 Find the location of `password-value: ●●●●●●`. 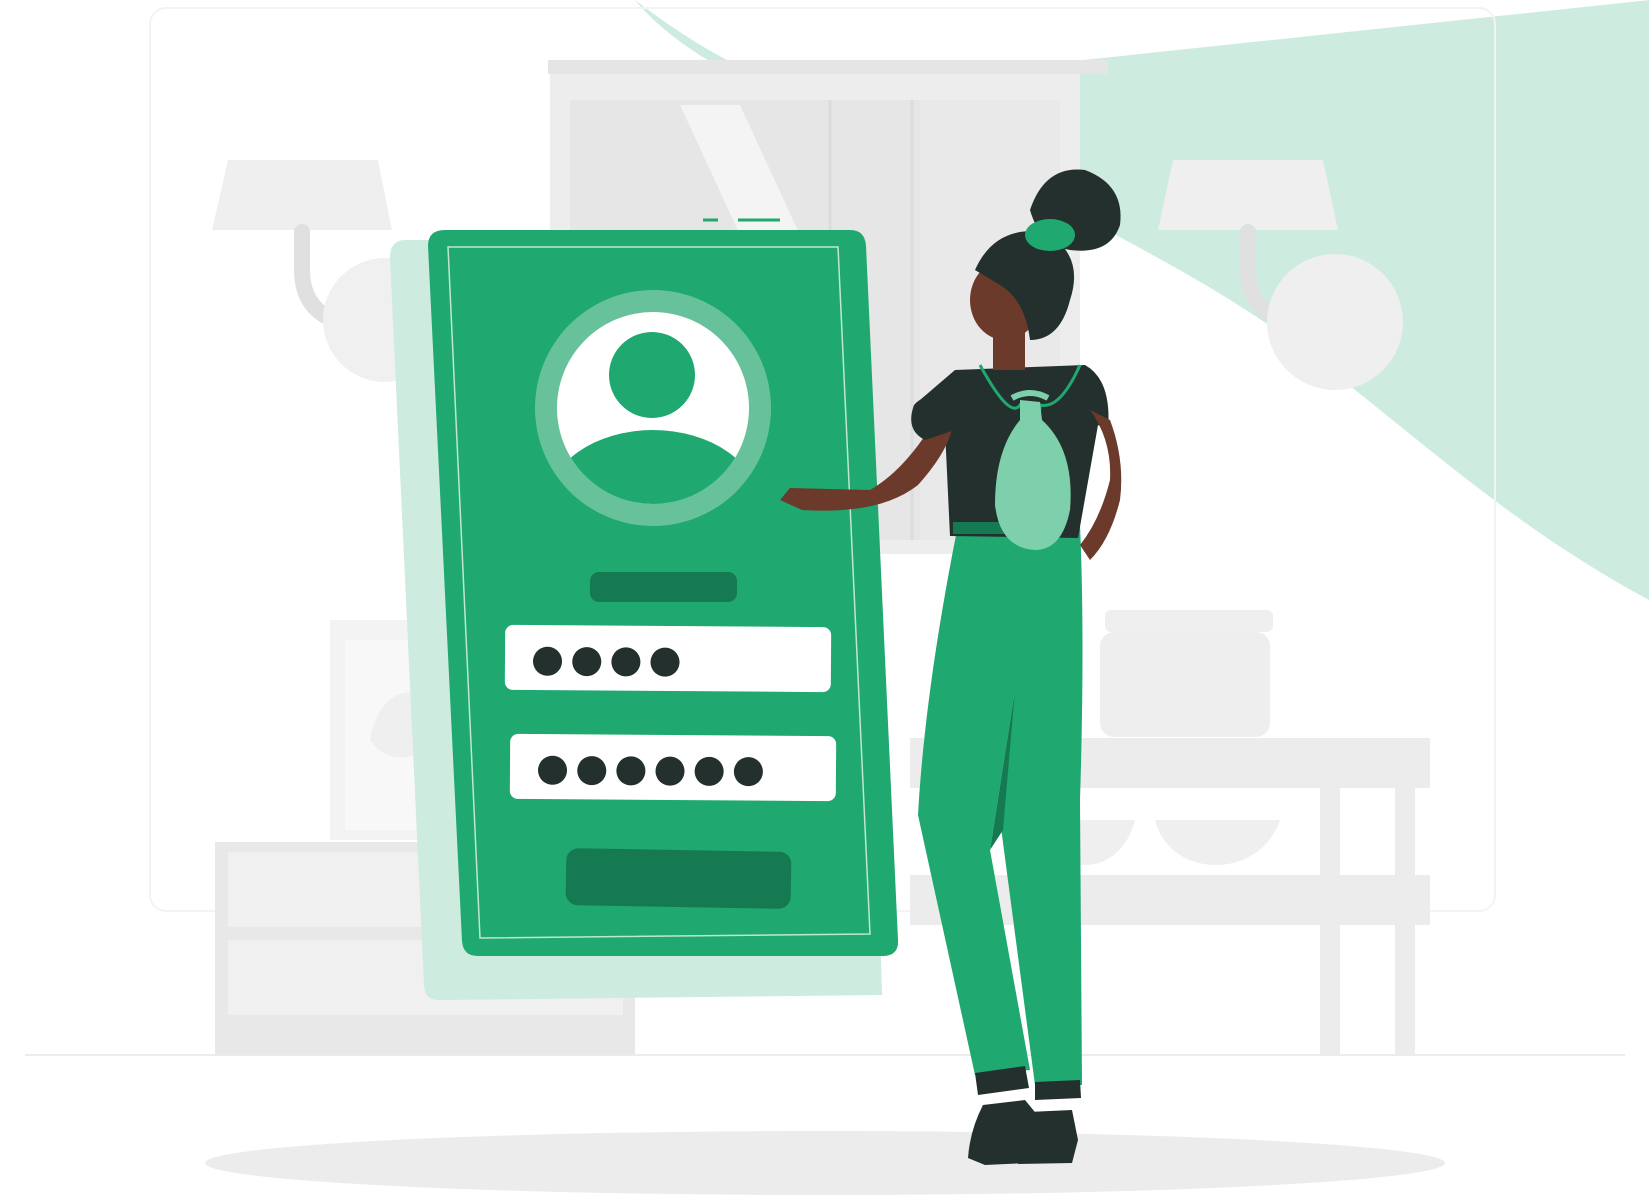

password-value: ●●●●●● is located at coordinates (653, 767).